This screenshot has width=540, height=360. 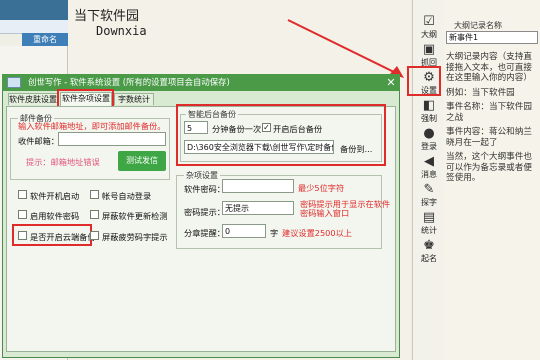 I want to click on checkbox-label: 屏蔽疲劳码字提示, so click(x=135, y=237).